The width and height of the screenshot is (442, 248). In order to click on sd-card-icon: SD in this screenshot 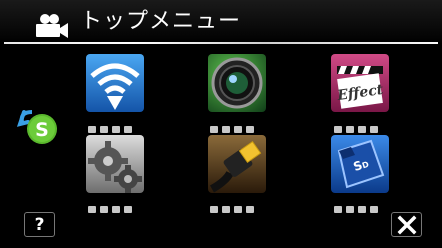, I will do `click(361, 164)`.